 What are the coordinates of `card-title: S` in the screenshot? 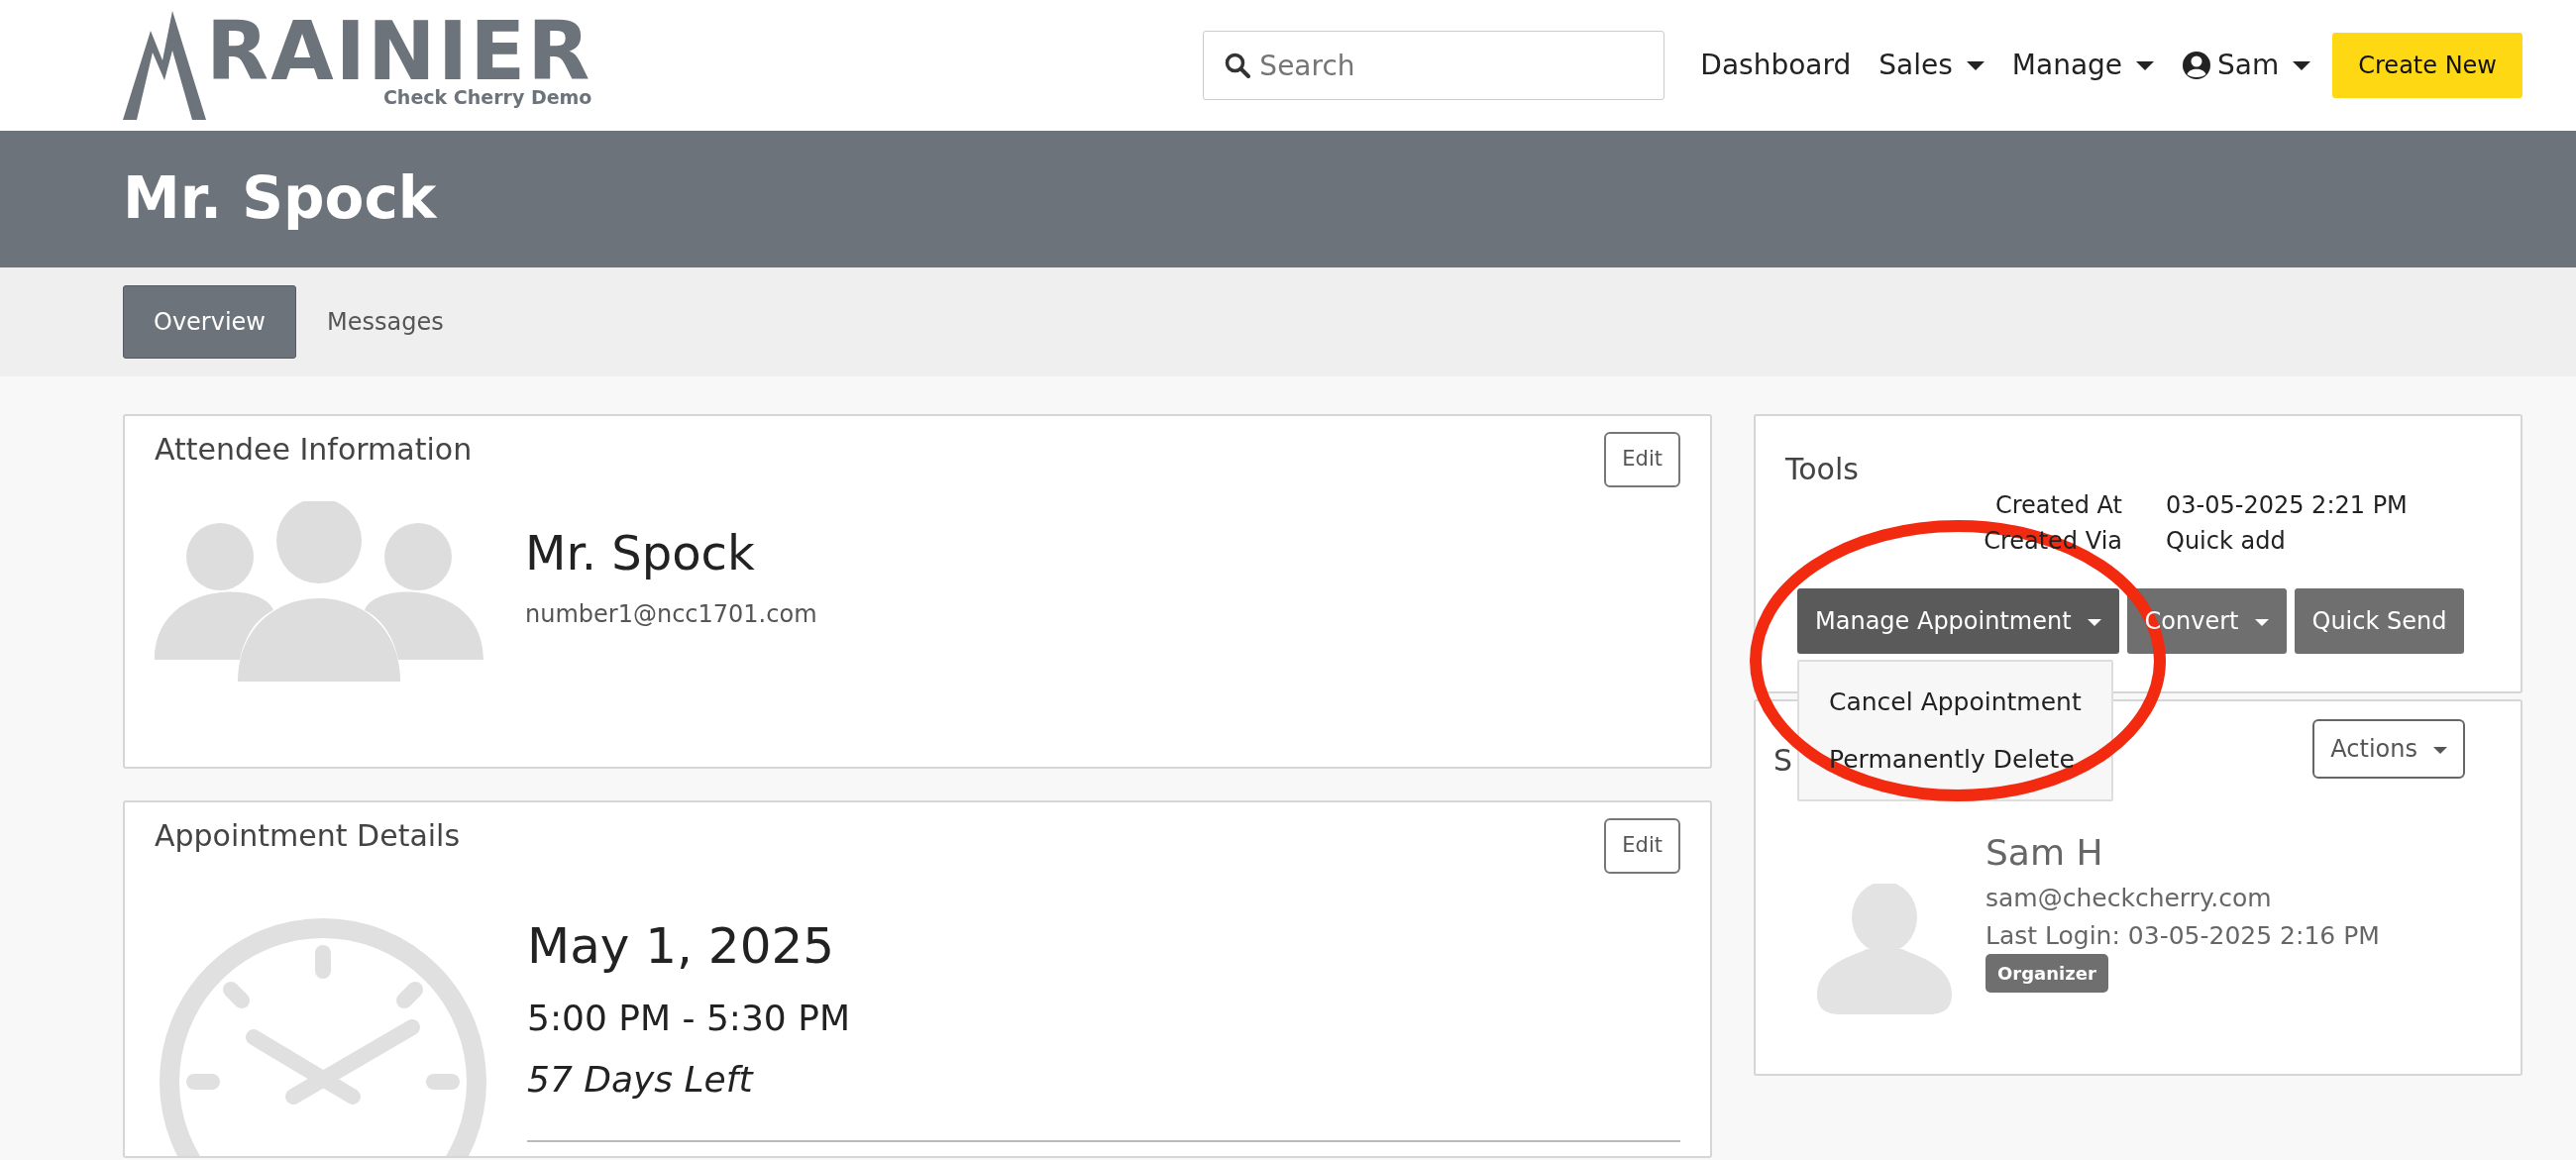 It's located at (1783, 761).